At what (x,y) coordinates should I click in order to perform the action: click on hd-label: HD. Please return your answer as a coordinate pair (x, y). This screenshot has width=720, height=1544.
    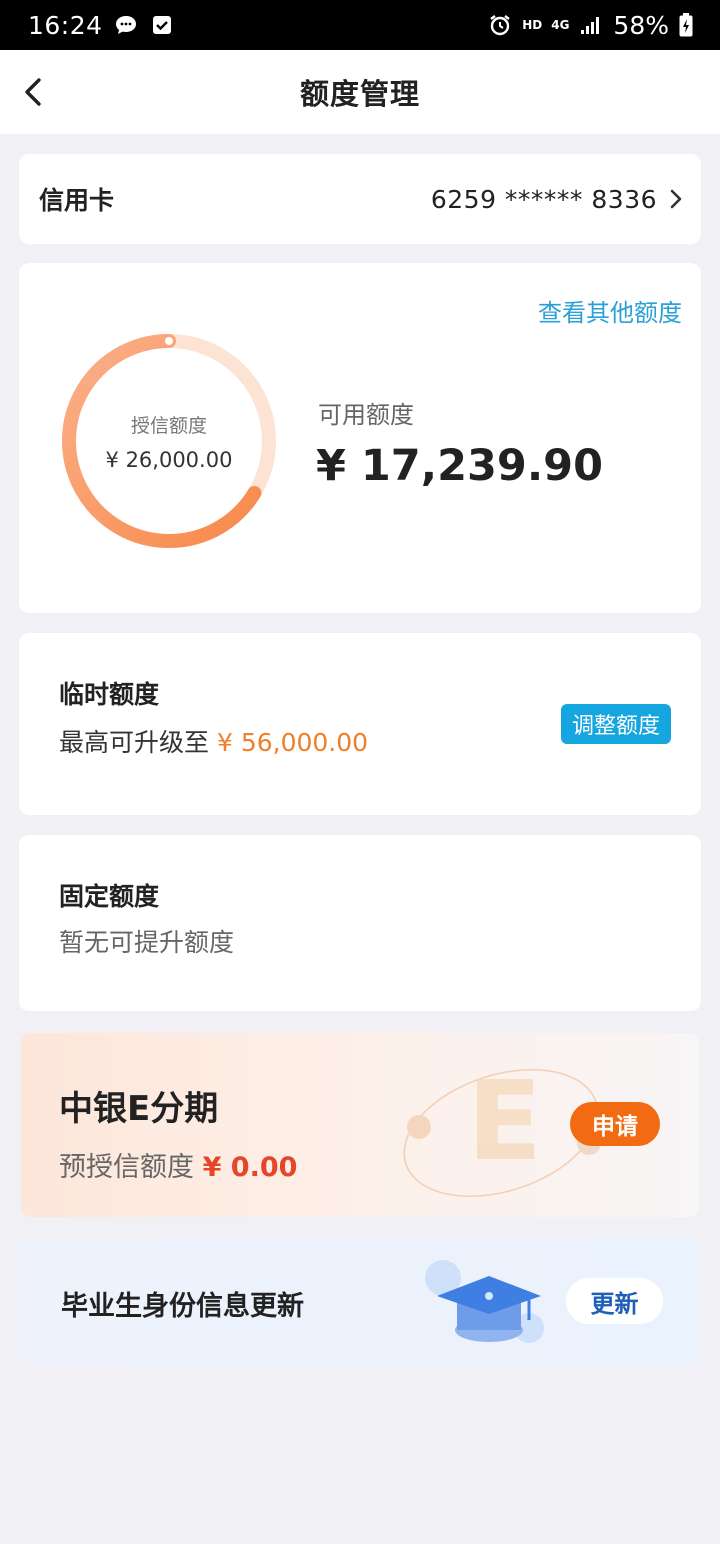
    Looking at the image, I should click on (532, 25).